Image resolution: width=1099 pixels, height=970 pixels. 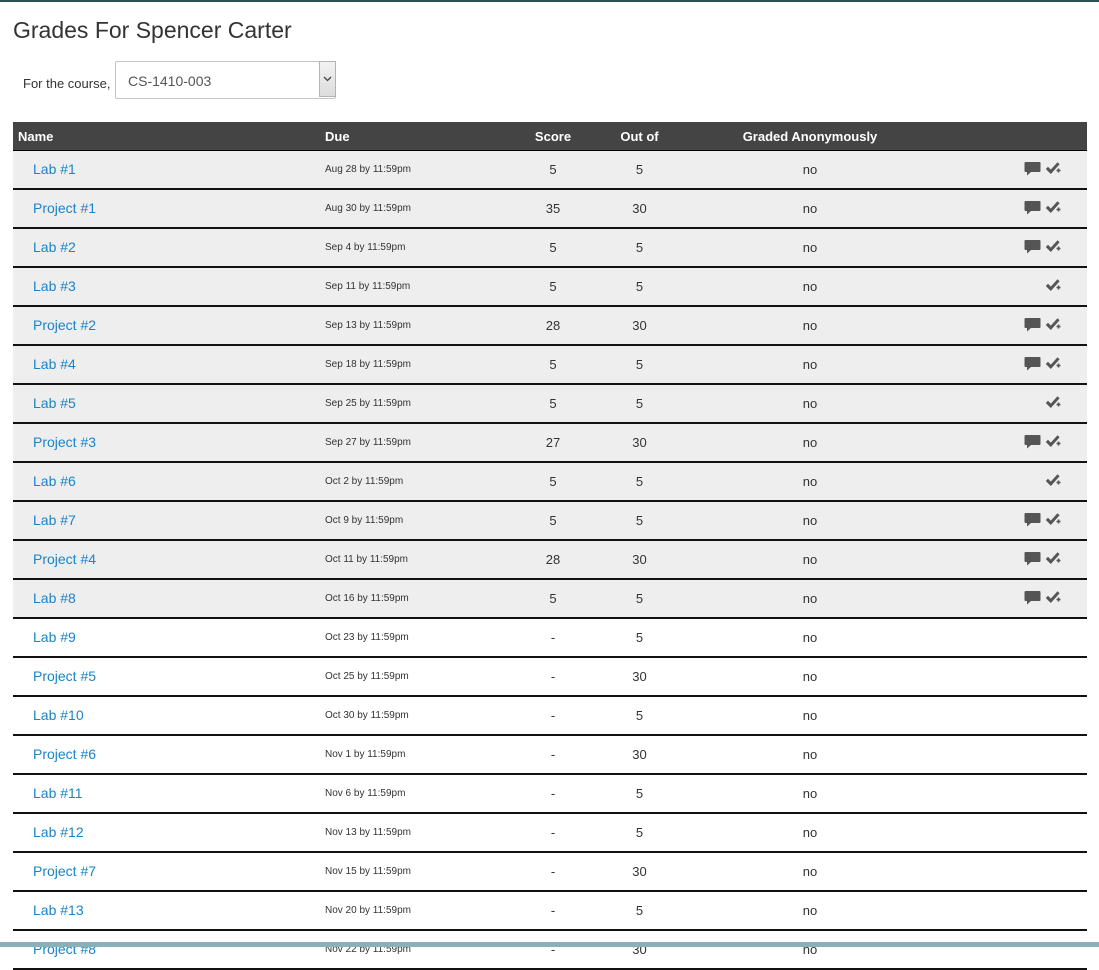 I want to click on due-date: Nov 6 by 11:59pm, so click(x=408, y=794).